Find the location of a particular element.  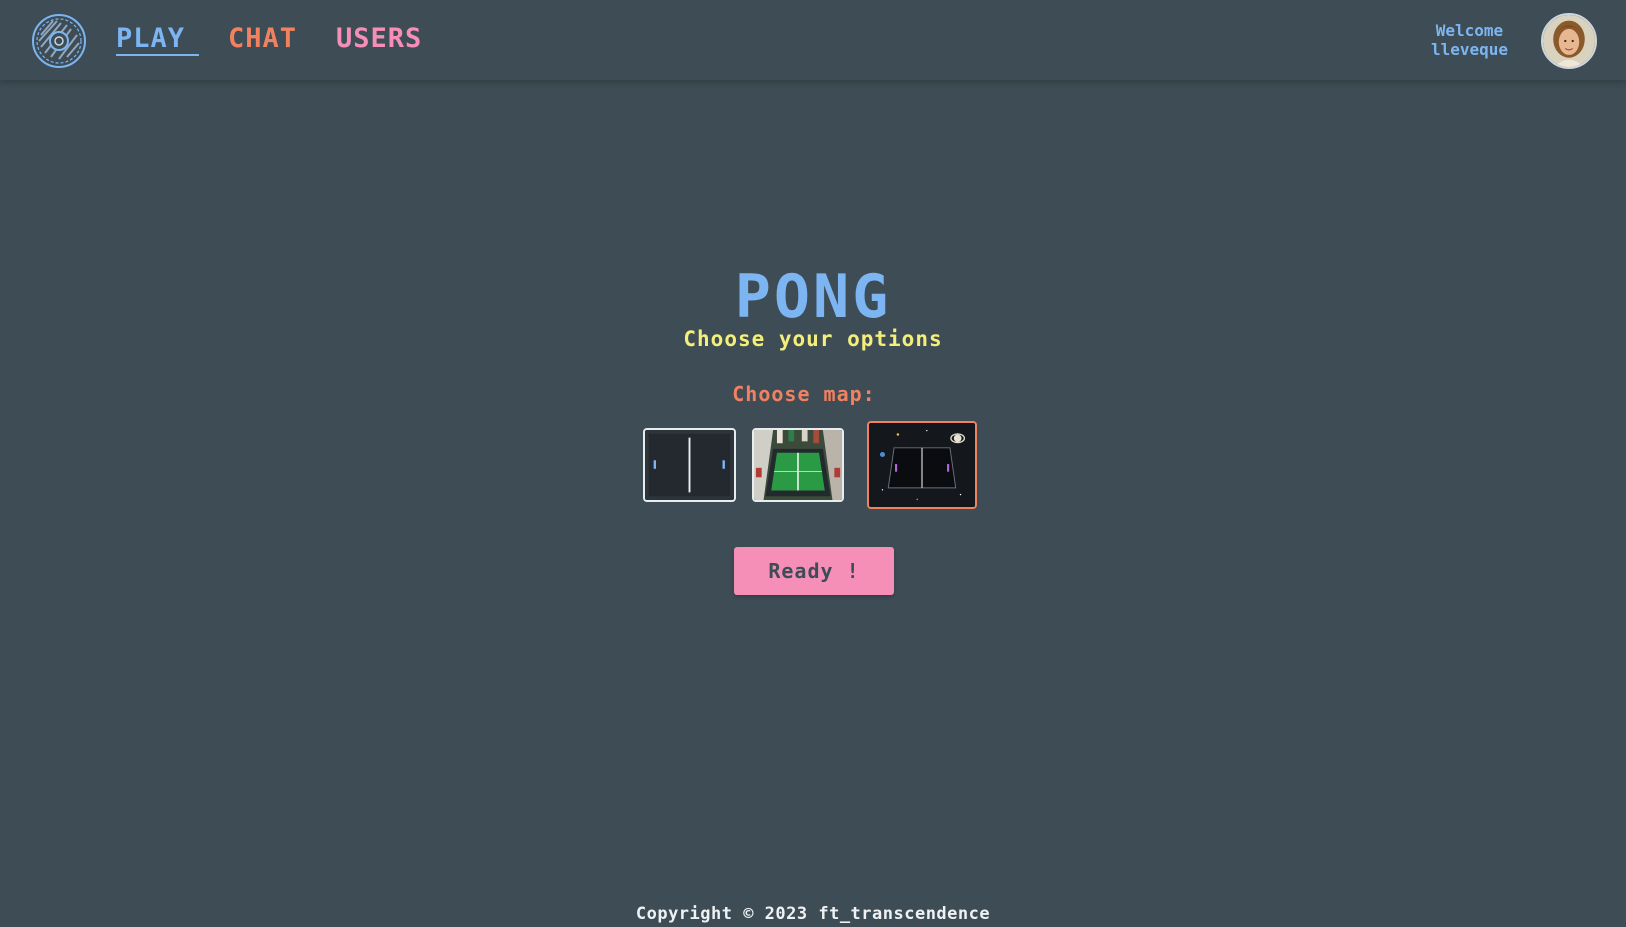

nav-play-link: PLAY is located at coordinates (150, 39).